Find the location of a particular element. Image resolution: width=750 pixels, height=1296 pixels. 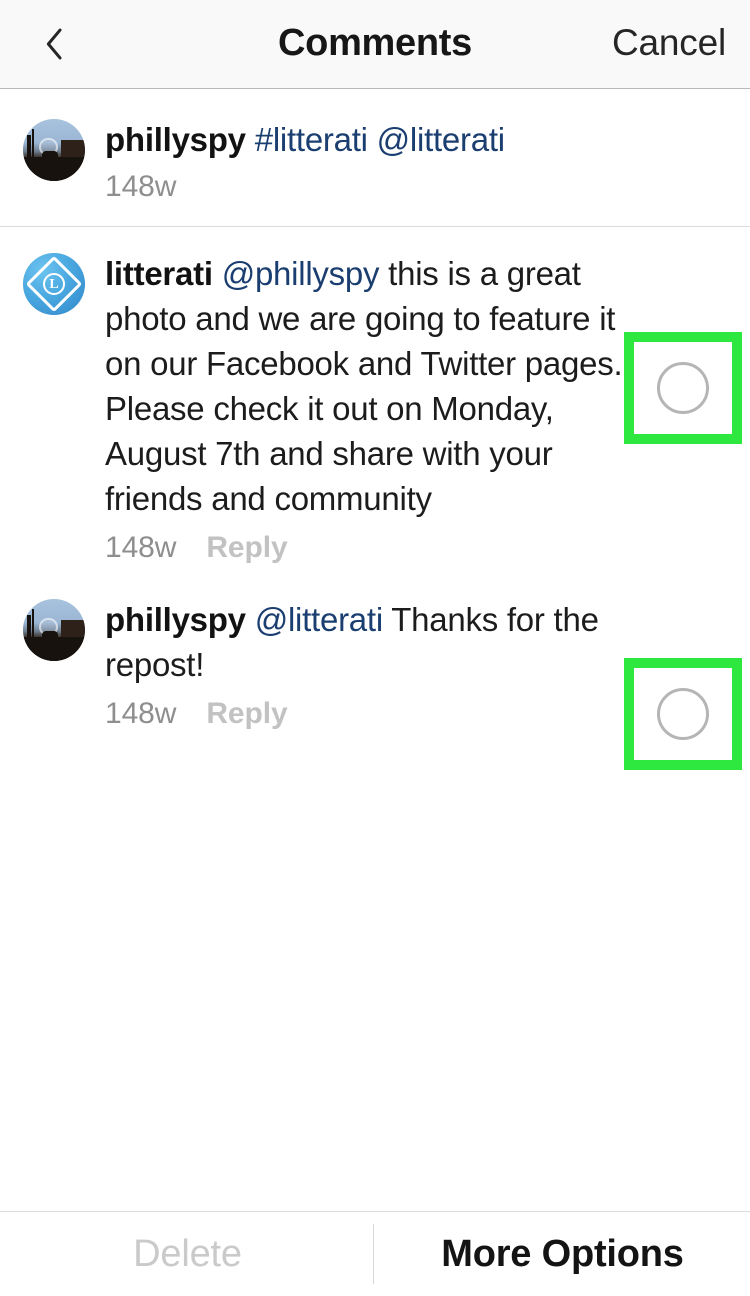

comment-mention: @litterati is located at coordinates (319, 619).